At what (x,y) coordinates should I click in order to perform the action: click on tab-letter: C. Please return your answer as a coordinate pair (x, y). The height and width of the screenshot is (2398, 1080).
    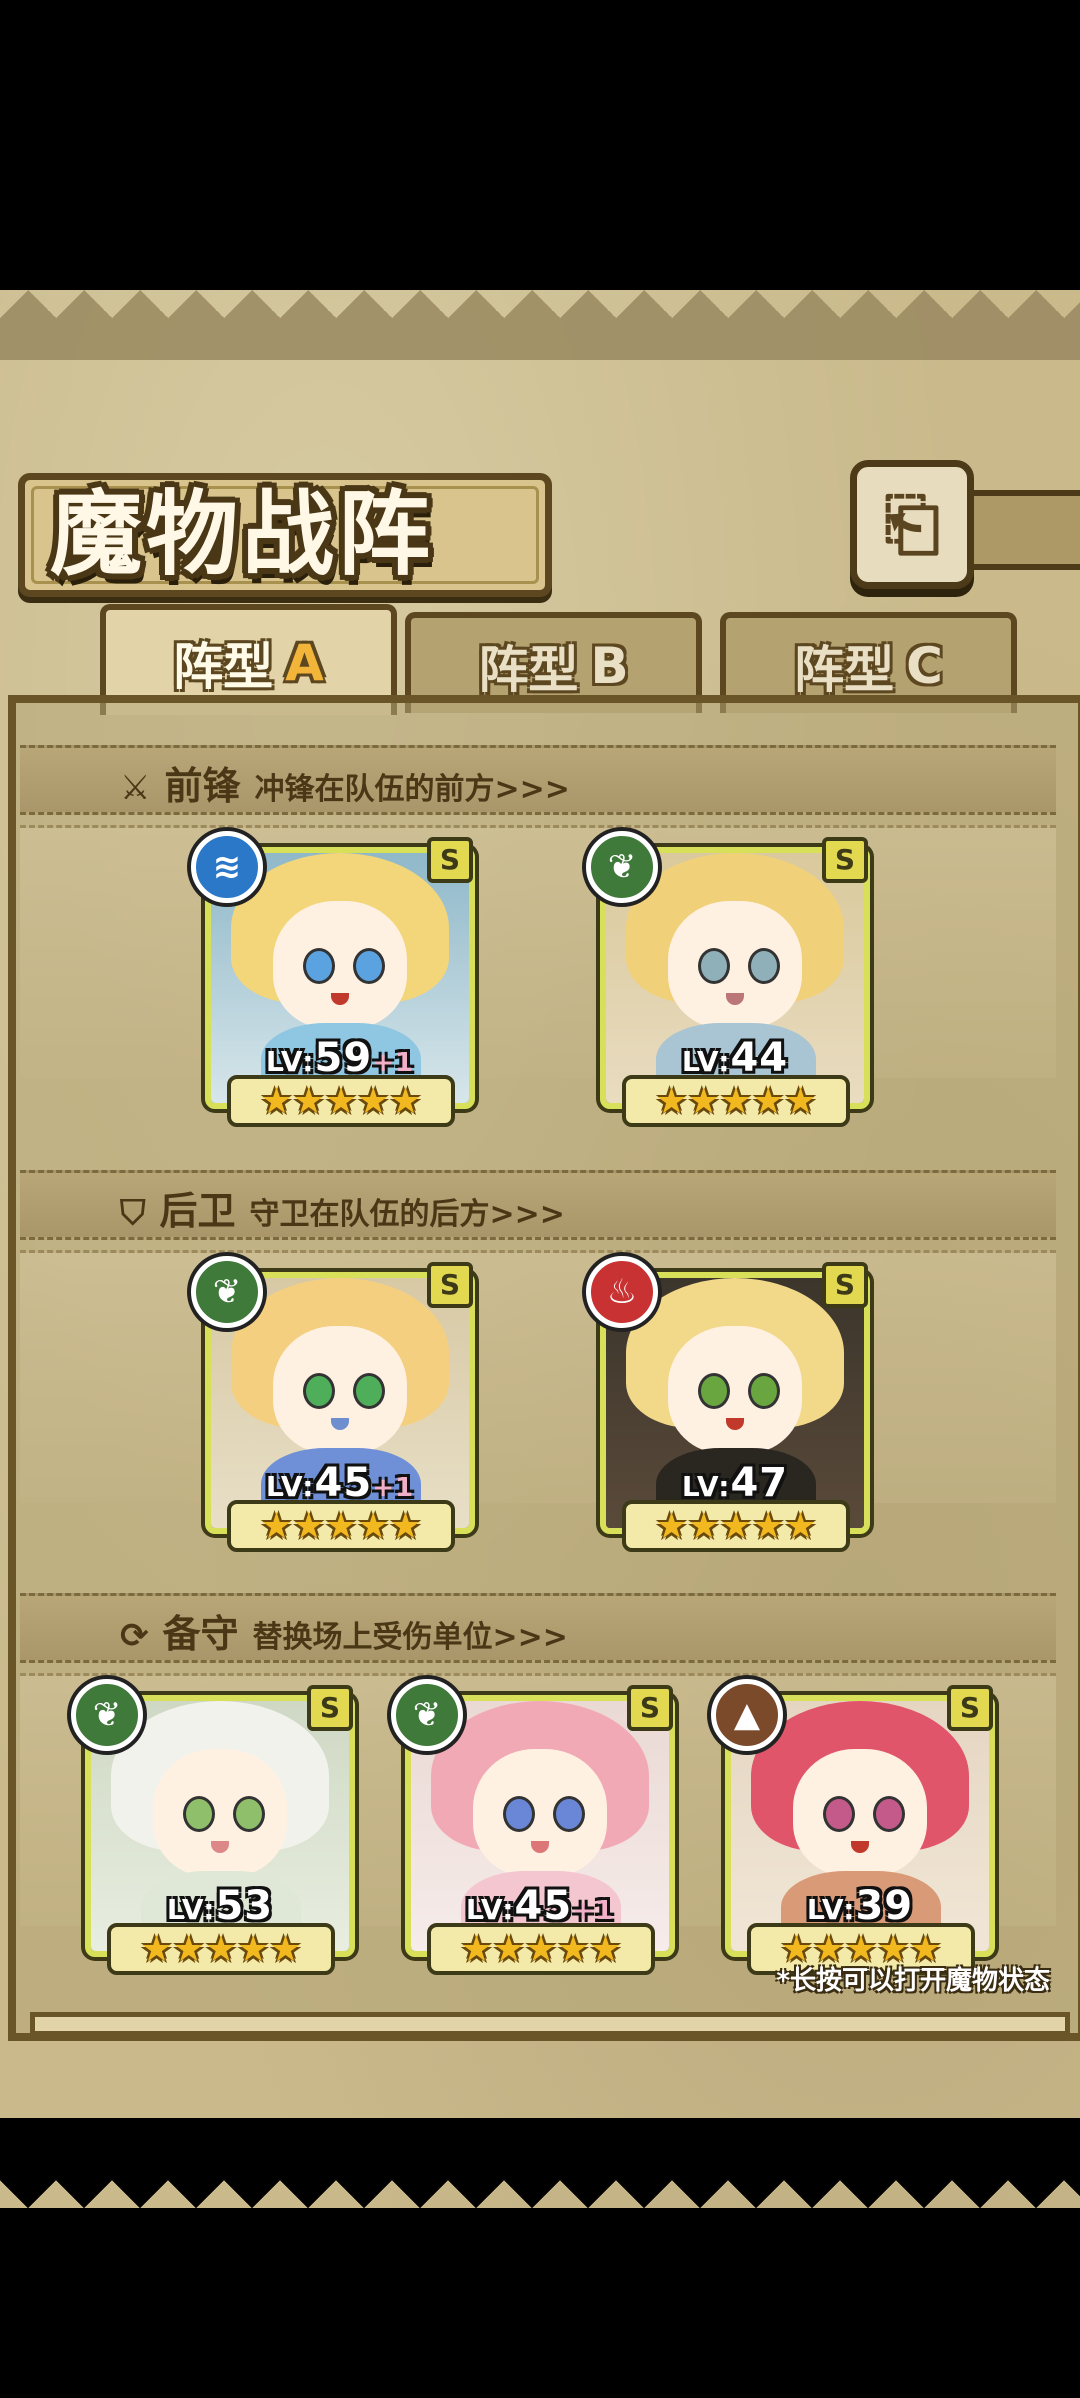
    Looking at the image, I should click on (924, 665).